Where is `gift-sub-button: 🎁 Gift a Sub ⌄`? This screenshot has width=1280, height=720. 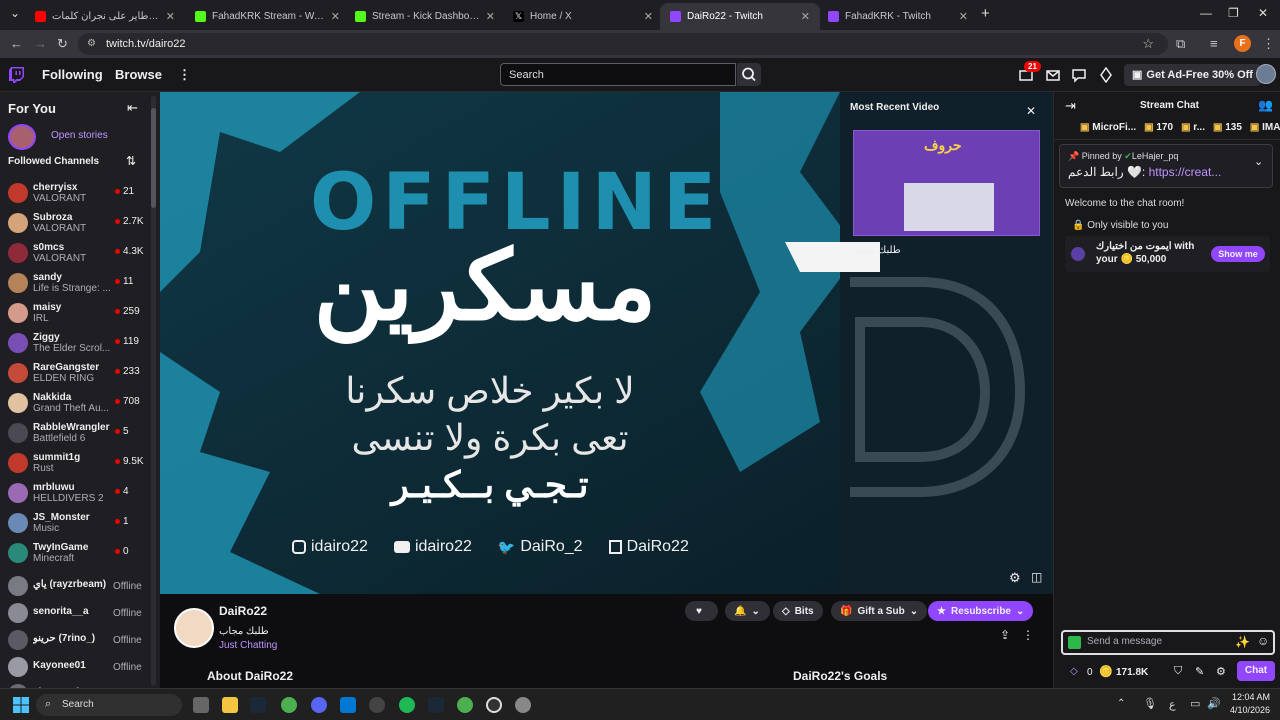 gift-sub-button: 🎁 Gift a Sub ⌄ is located at coordinates (879, 611).